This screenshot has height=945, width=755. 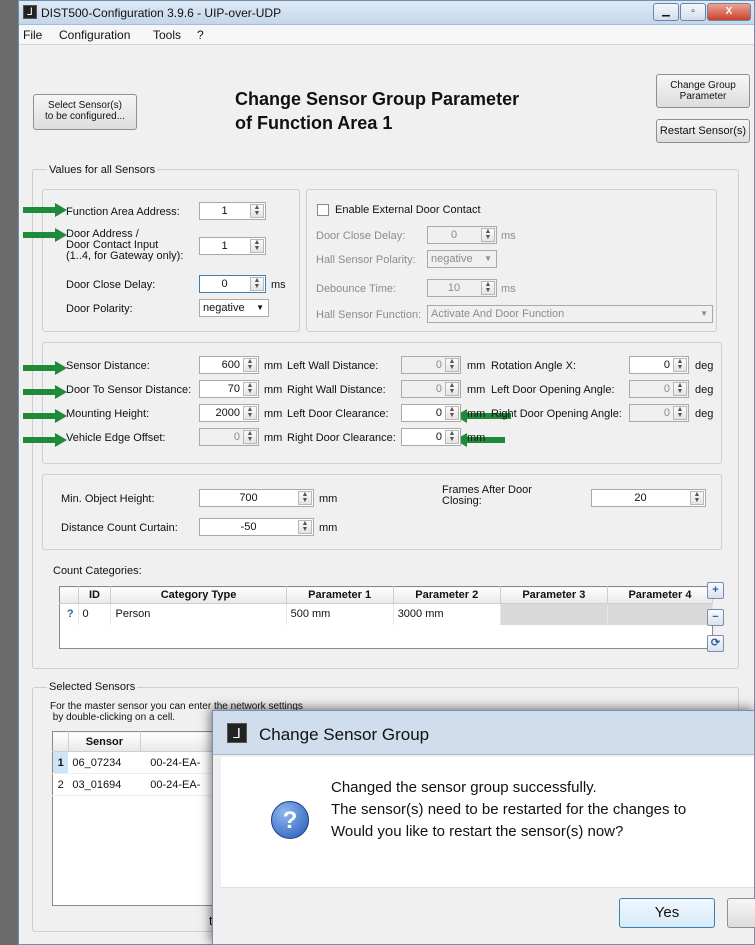 What do you see at coordinates (386, 35) in the screenshot?
I see `menu-bar: File Configuration Tools ?` at bounding box center [386, 35].